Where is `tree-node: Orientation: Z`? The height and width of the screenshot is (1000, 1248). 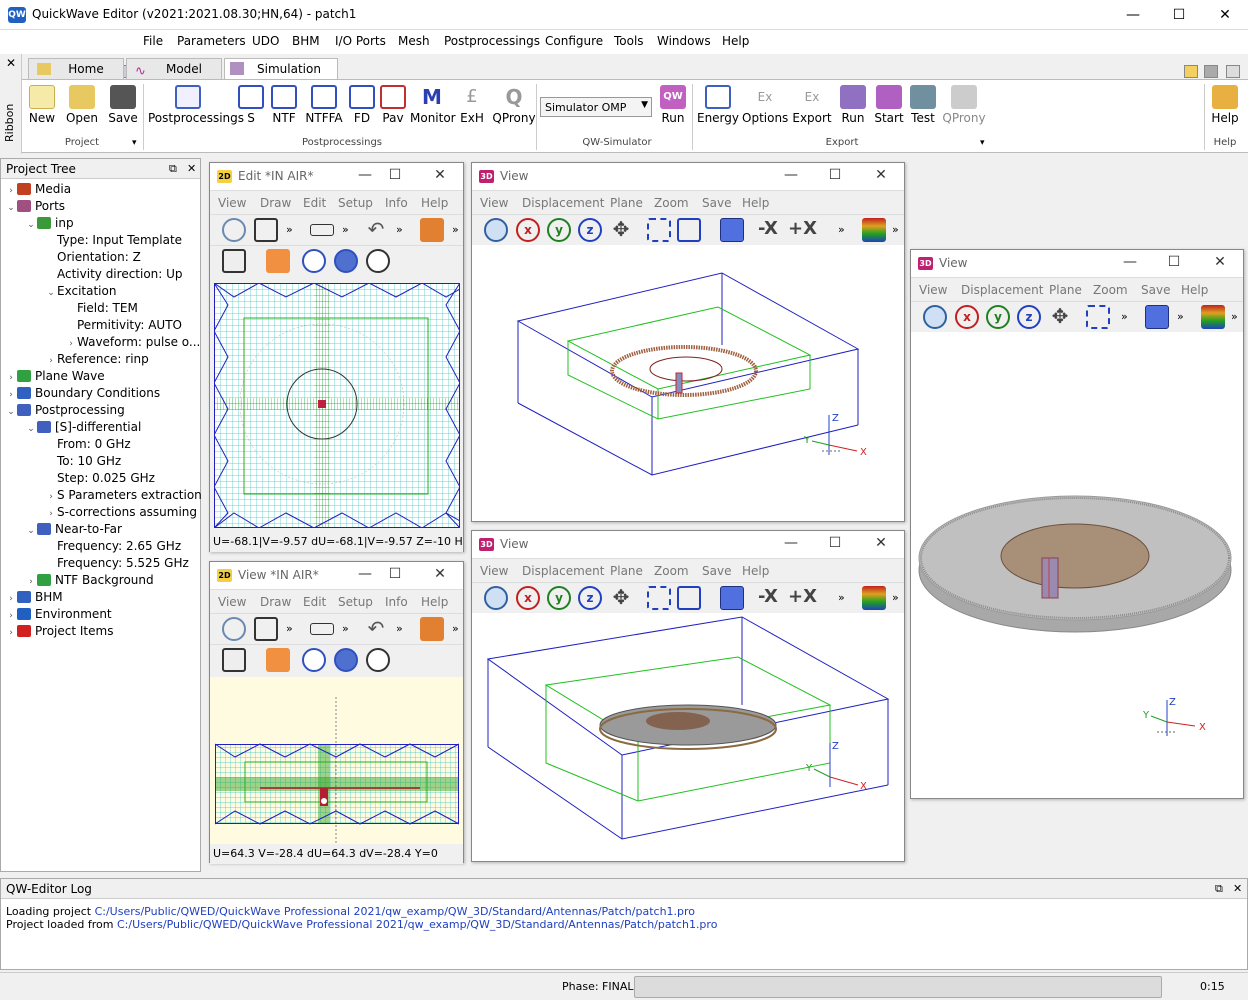 tree-node: Orientation: Z is located at coordinates (102, 257).